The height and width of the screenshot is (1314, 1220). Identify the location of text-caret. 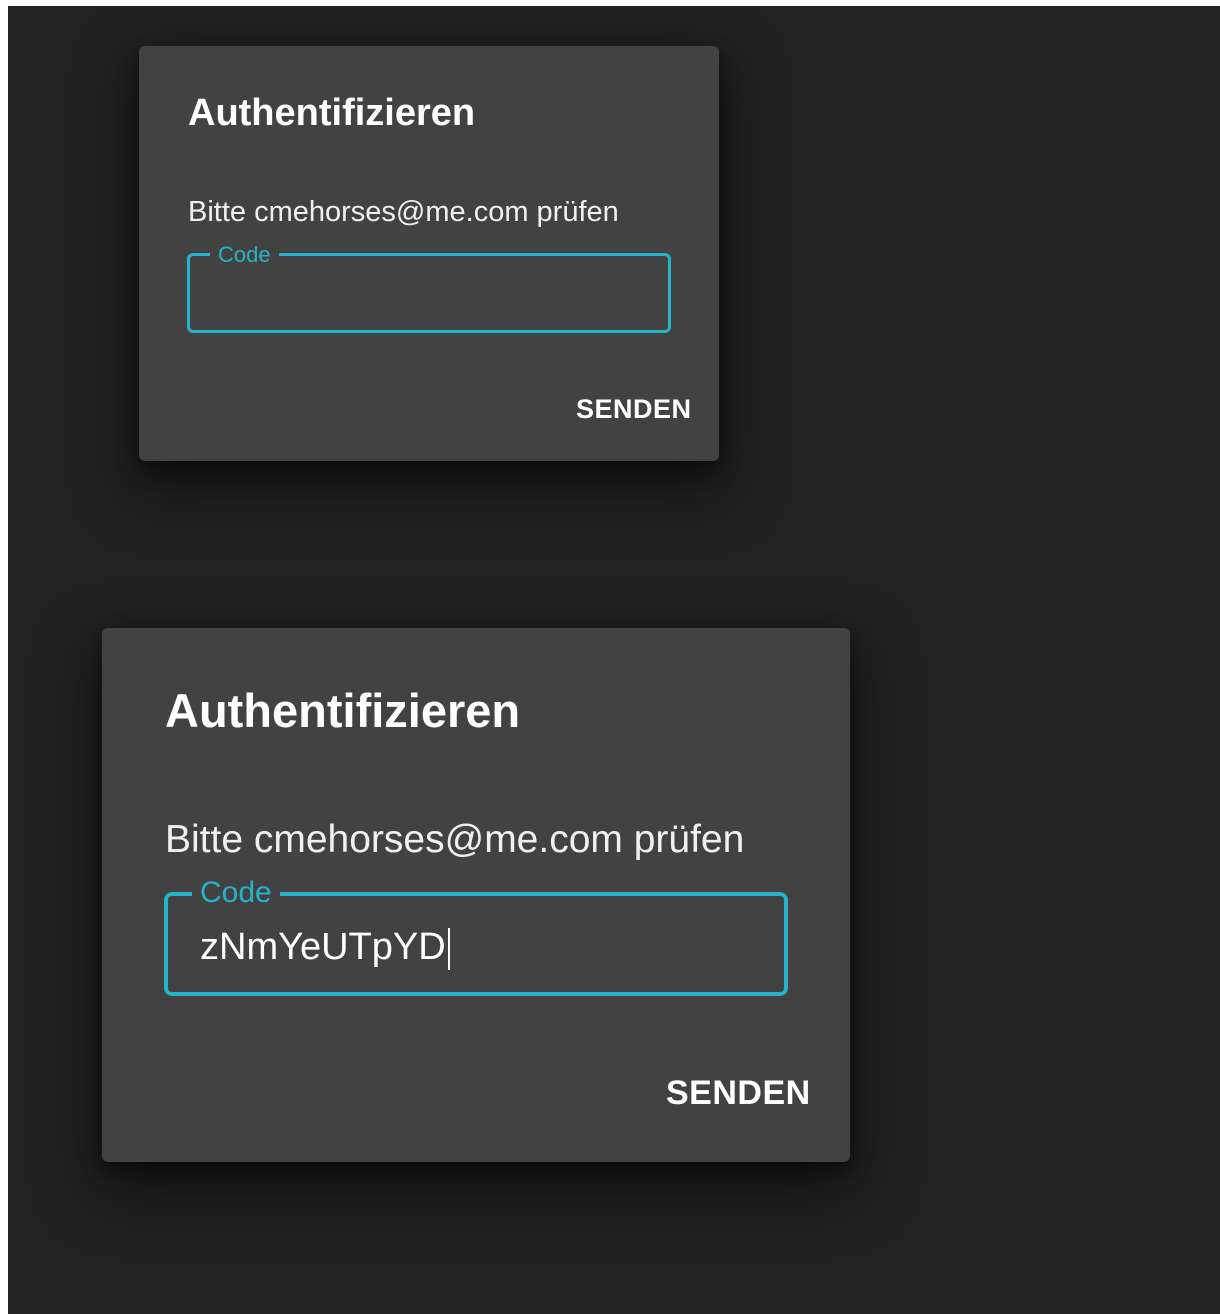
(448, 949).